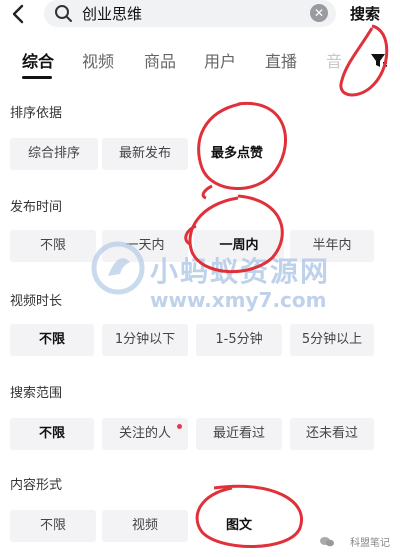 The width and height of the screenshot is (400, 557). What do you see at coordinates (327, 542) in the screenshot?
I see `wechat-icon` at bounding box center [327, 542].